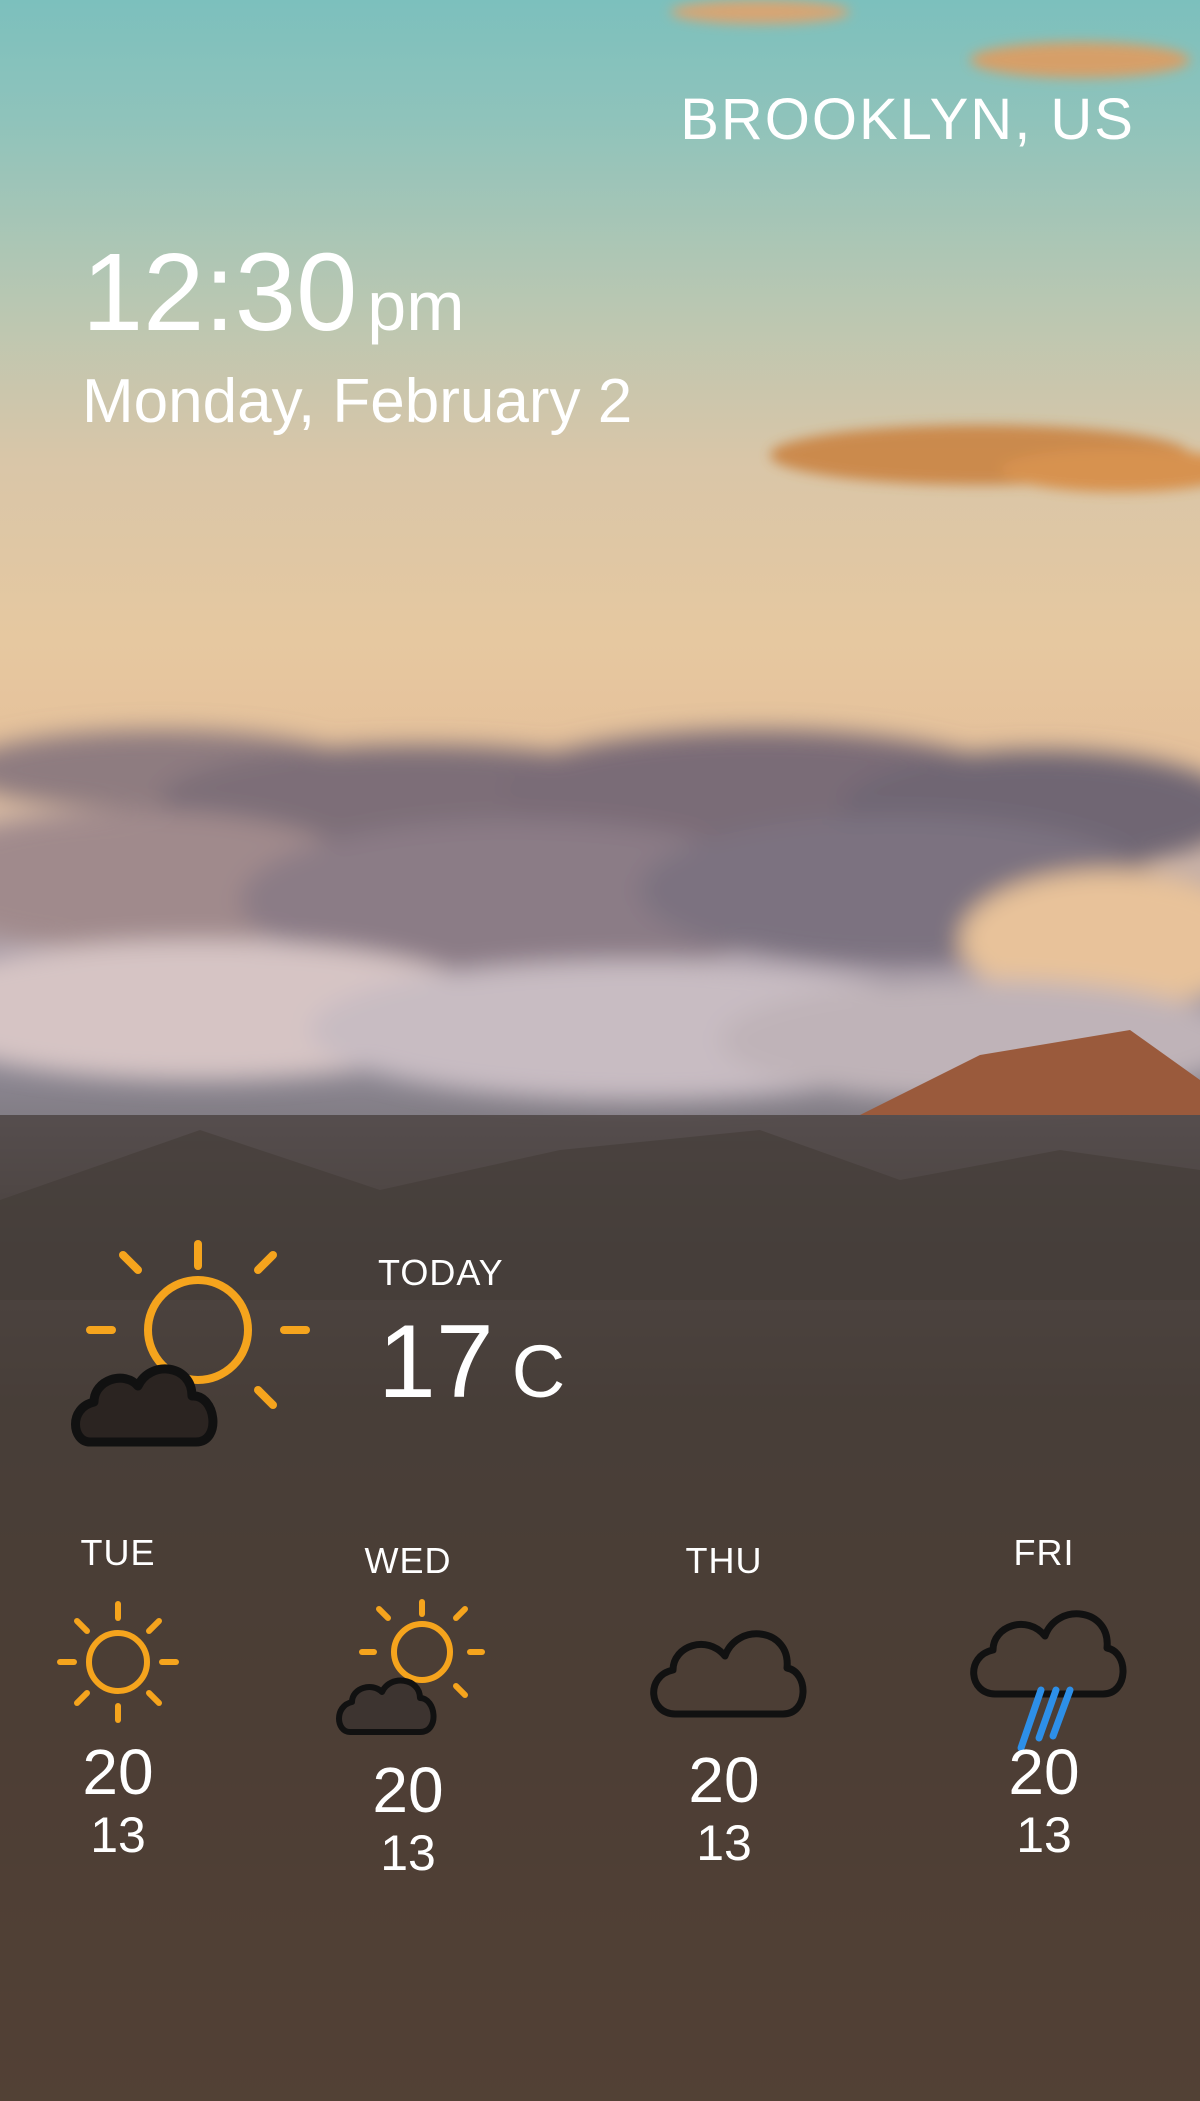 This screenshot has width=1200, height=2101. I want to click on forecast-day-name: TUE, so click(118, 1552).